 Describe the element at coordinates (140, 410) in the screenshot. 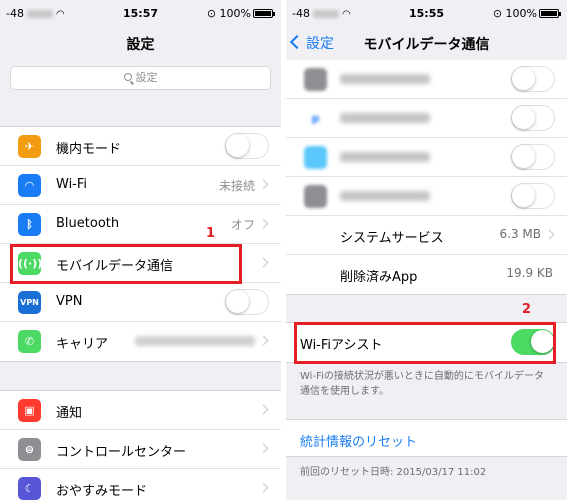

I see `settings-row-notifications: ▣ 通知` at that location.